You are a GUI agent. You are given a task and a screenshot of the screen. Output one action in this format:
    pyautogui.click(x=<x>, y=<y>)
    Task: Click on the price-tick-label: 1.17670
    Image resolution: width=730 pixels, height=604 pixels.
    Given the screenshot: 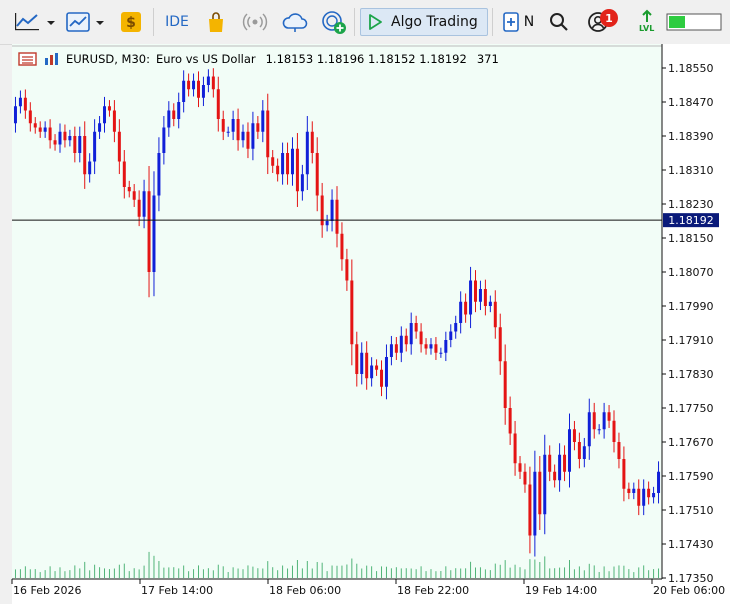 What is the action you would take?
    pyautogui.click(x=691, y=442)
    